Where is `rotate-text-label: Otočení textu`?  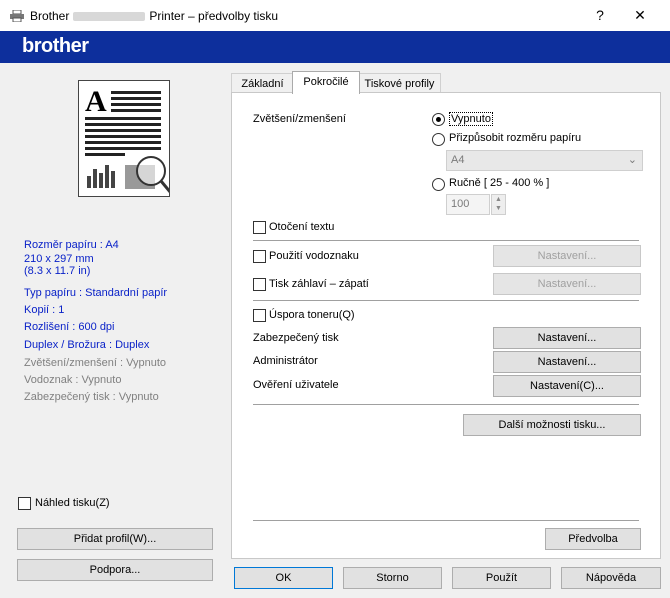 rotate-text-label: Otočení textu is located at coordinates (302, 227).